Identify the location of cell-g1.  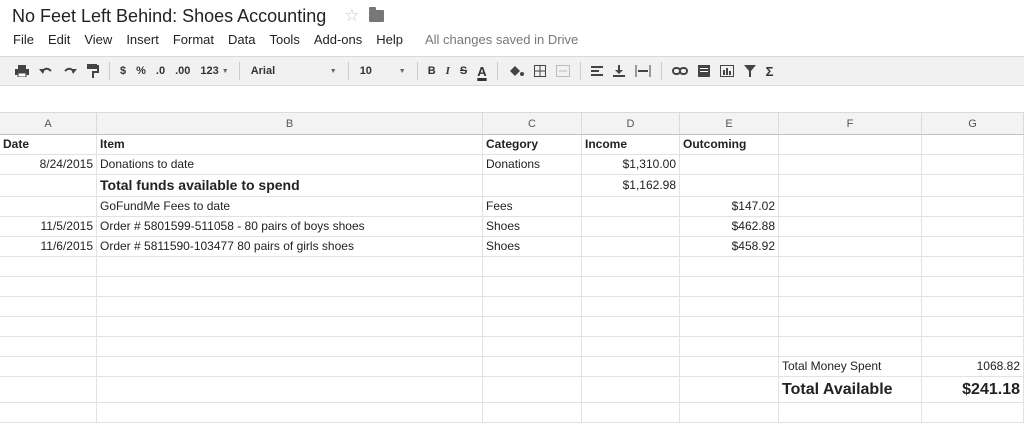
(973, 145).